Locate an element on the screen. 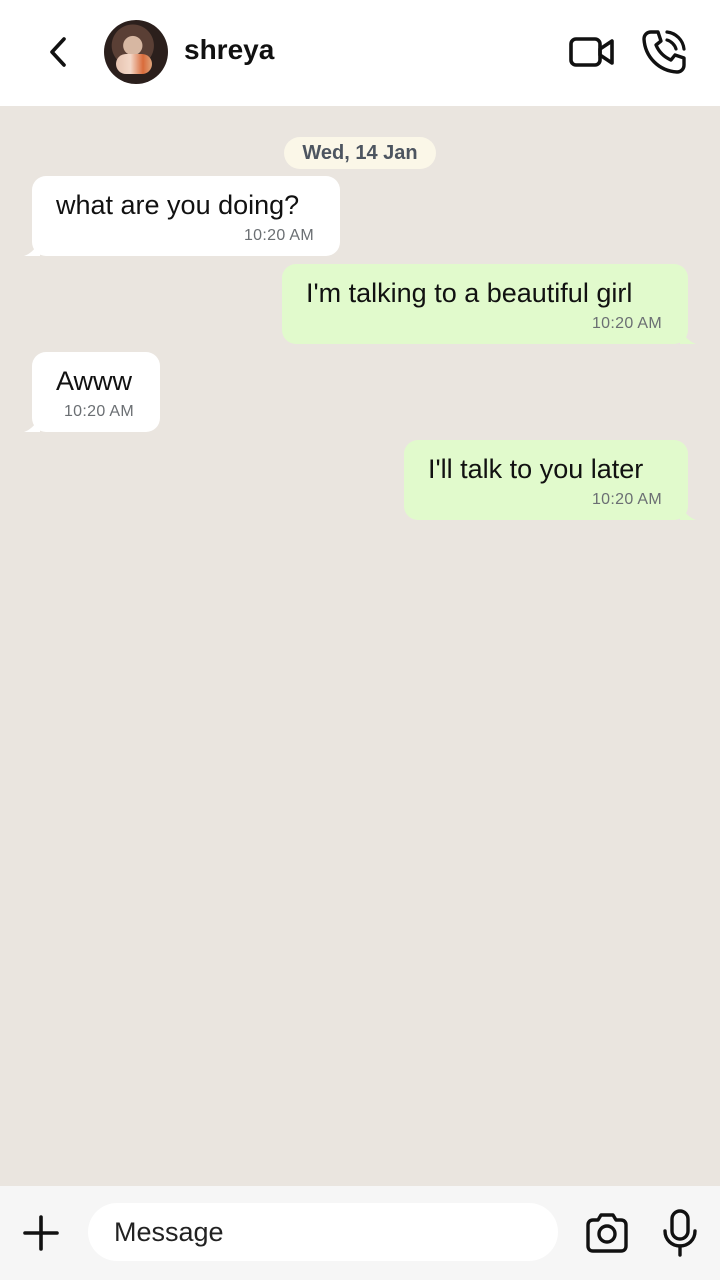  message-input is located at coordinates (323, 1232).